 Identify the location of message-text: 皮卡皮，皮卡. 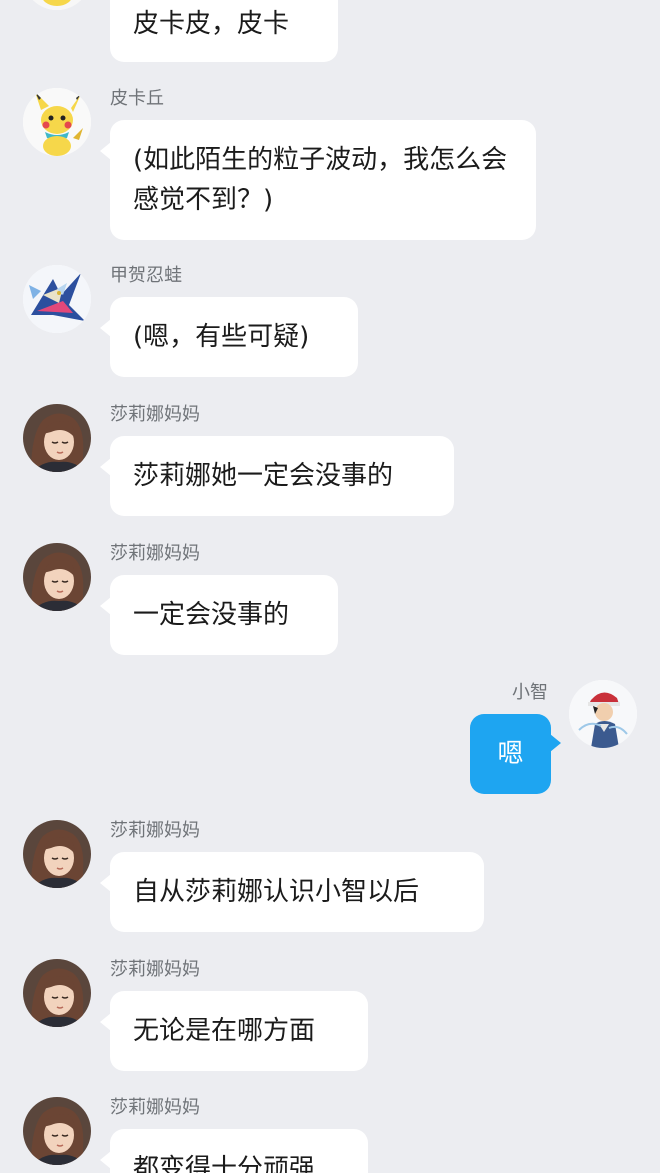
(211, 24).